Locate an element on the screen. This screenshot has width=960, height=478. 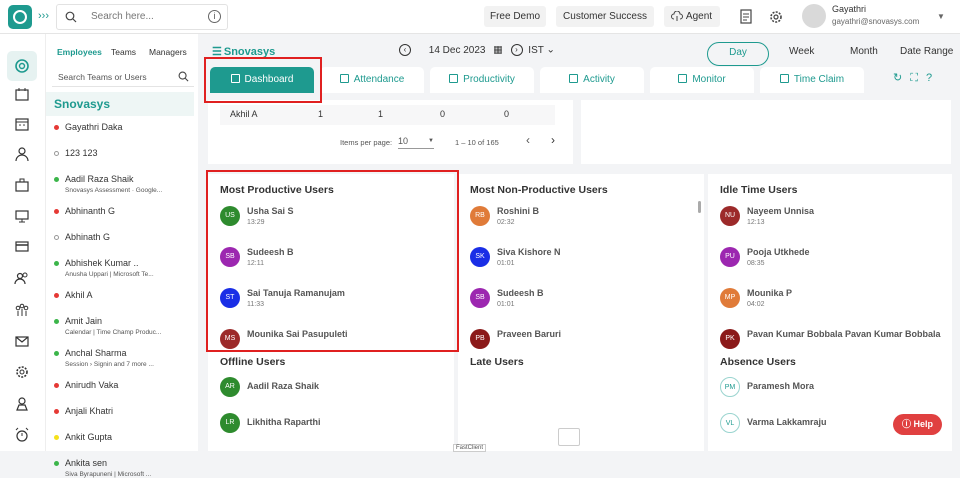
time-claim-tab-icon is located at coordinates (784, 78).